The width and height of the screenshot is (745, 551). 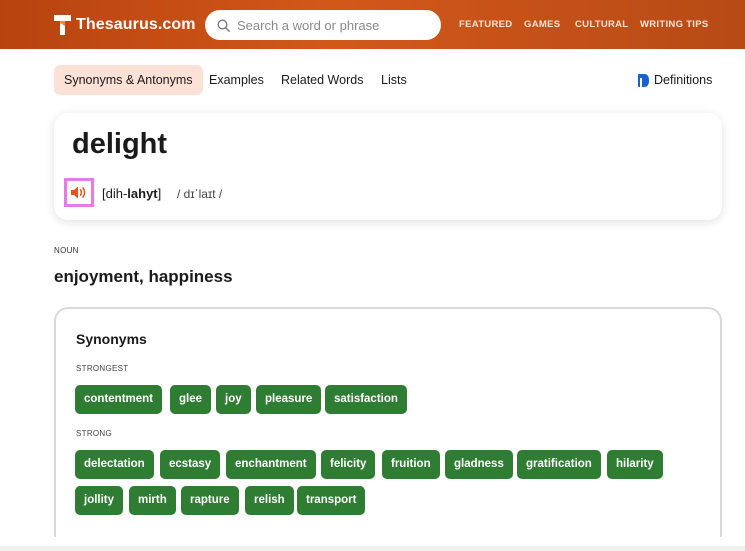 I want to click on search-icon, so click(x=223, y=25).